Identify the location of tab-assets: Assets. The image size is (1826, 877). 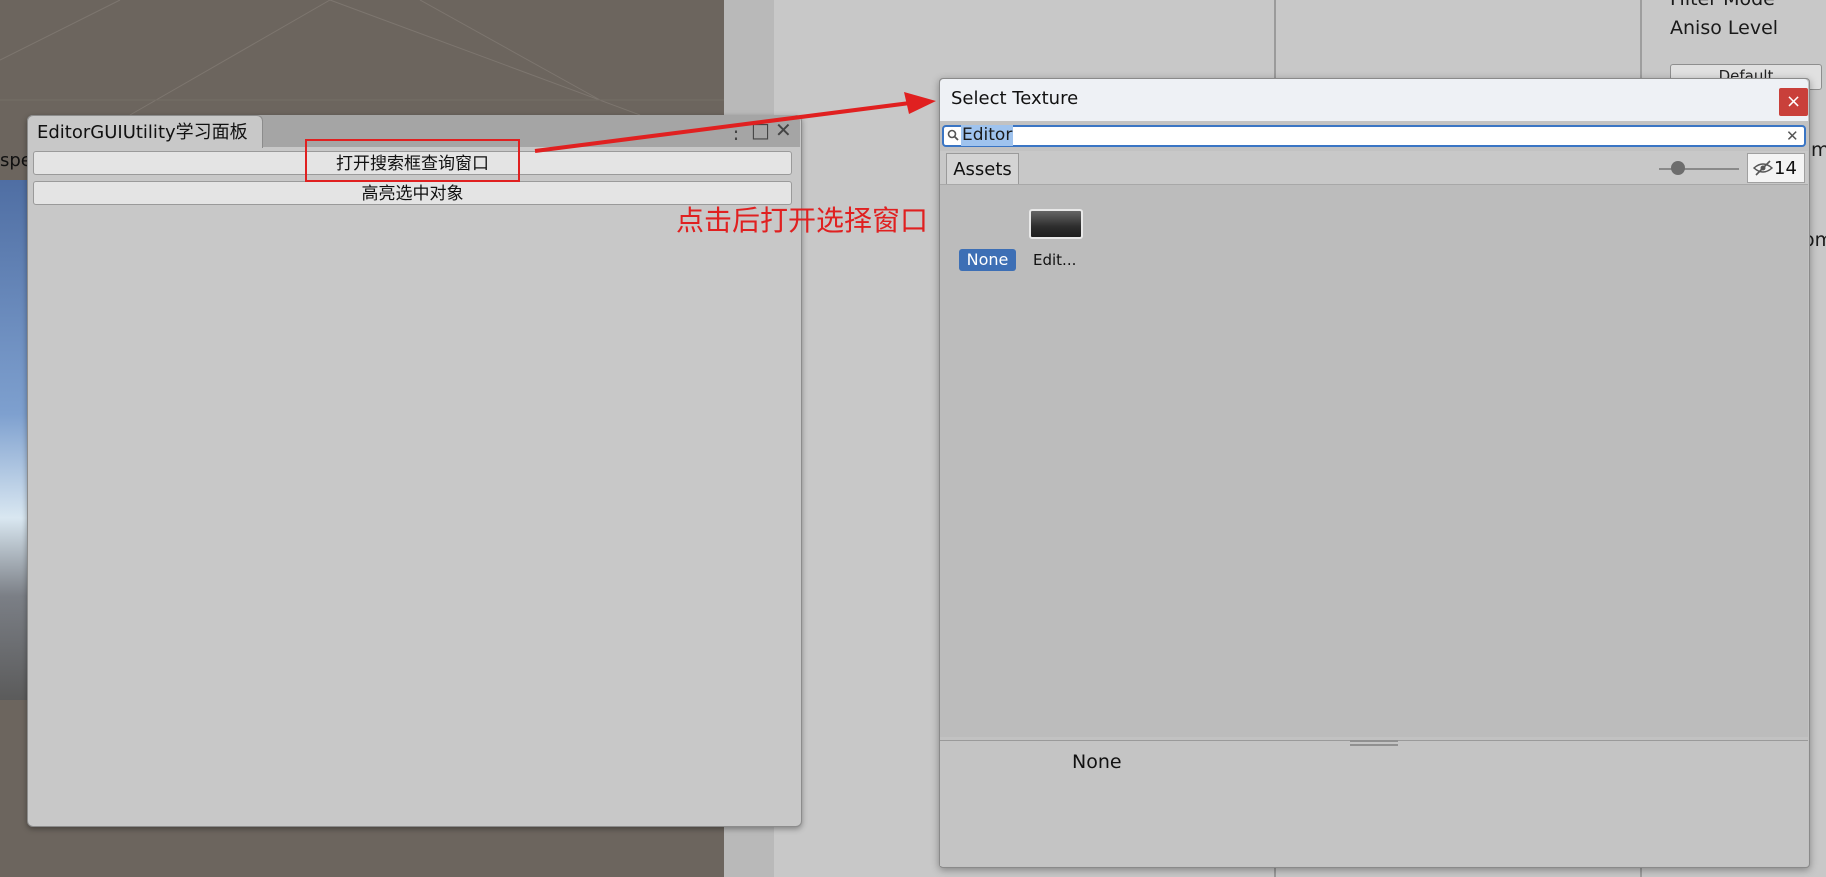
(982, 168).